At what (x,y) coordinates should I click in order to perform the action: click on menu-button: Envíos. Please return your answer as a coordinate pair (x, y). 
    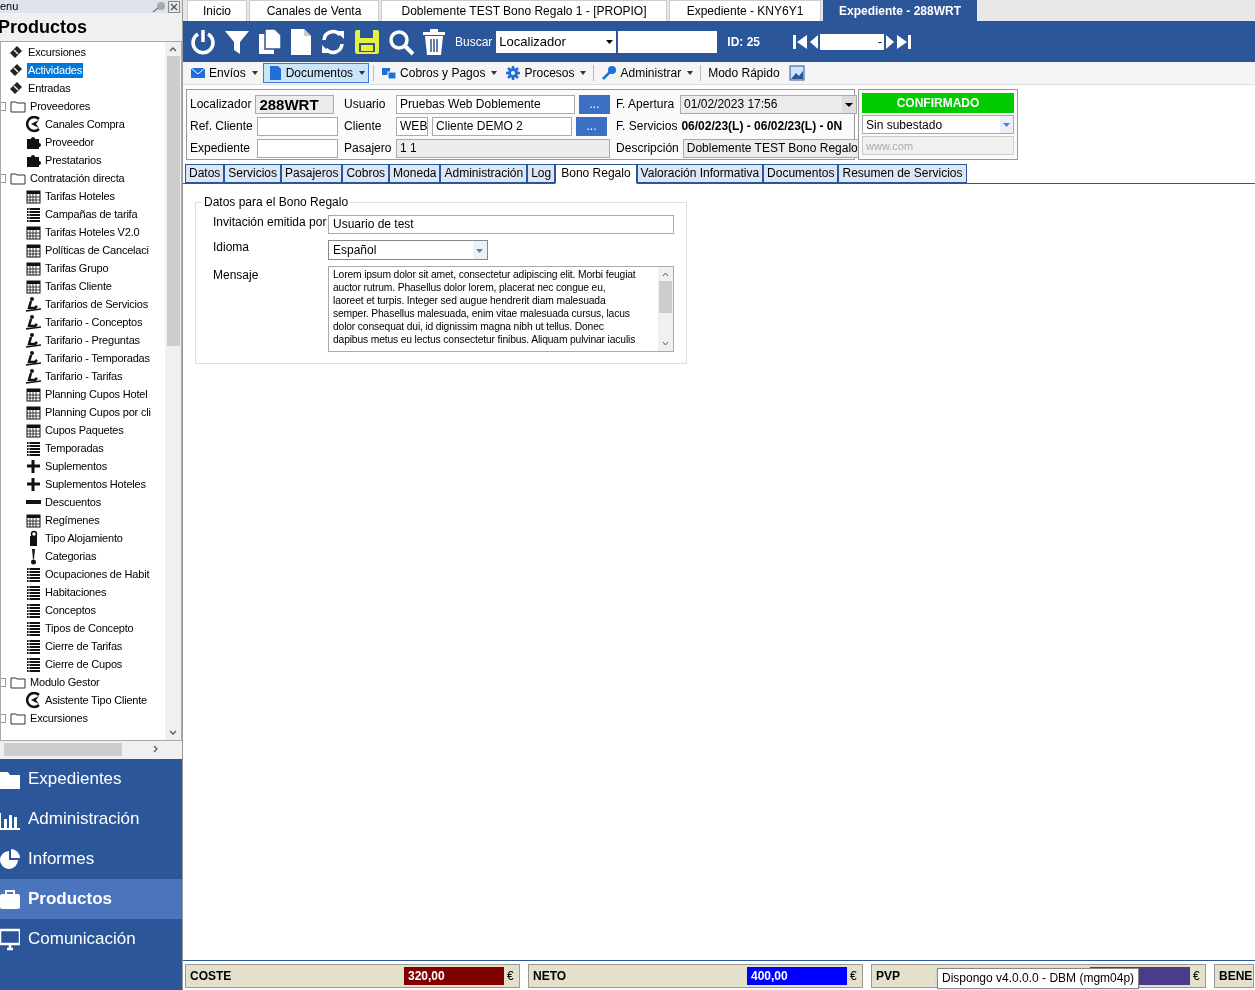
    Looking at the image, I should click on (224, 73).